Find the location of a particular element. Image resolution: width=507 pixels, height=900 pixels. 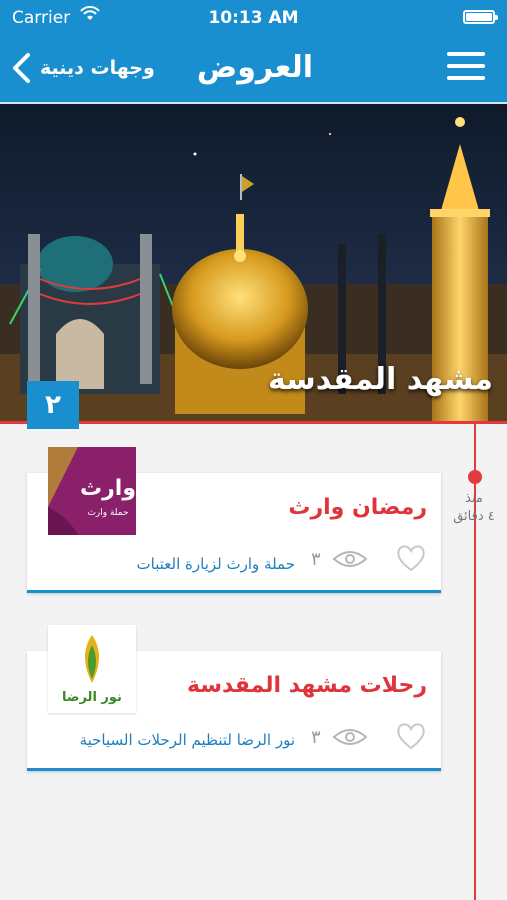

thumb-text: نور الرضا is located at coordinates (92, 697).